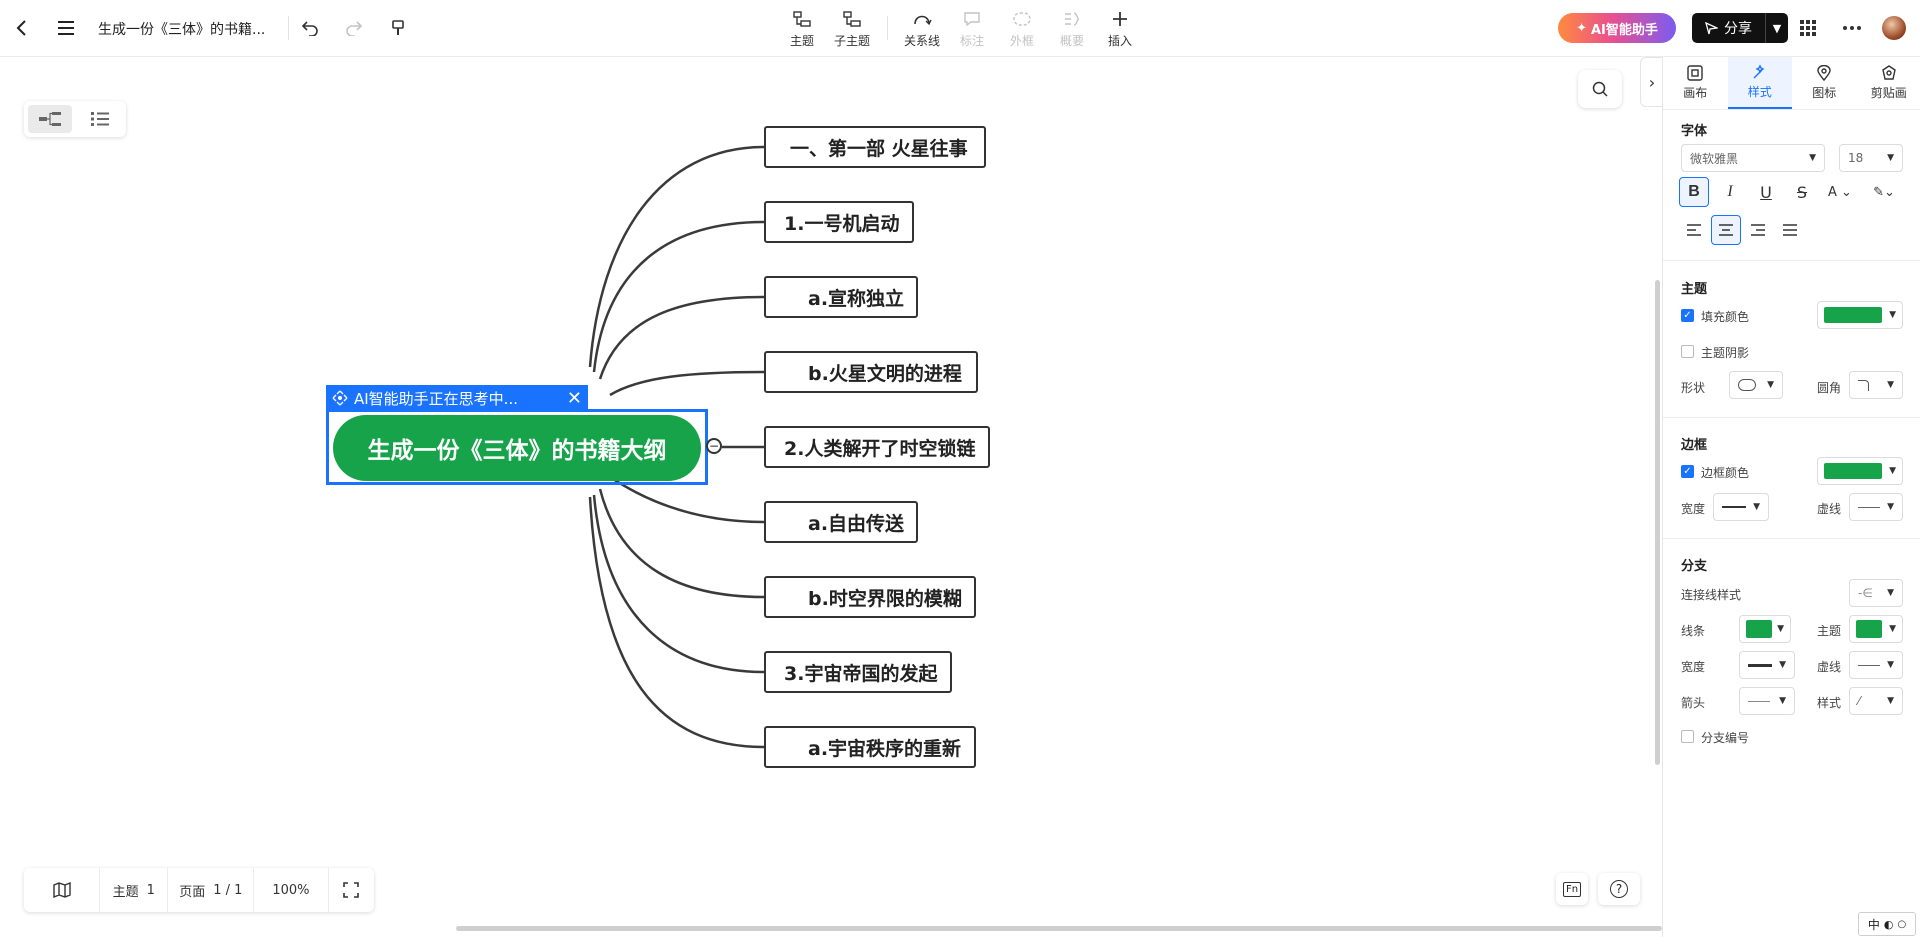 Image resolution: width=1920 pixels, height=937 pixels. Describe the element at coordinates (1876, 665) in the screenshot. I see `branch-dash-select: ▼` at that location.